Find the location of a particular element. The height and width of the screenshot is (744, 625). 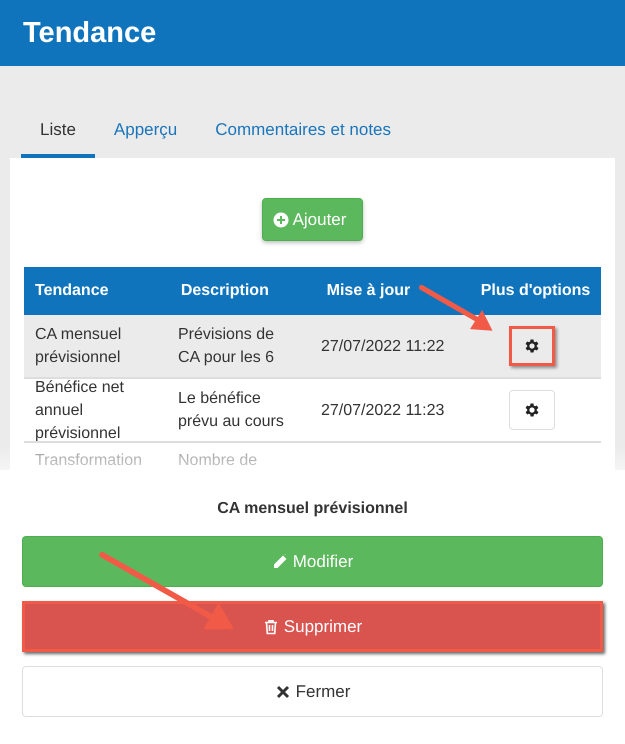

table-cell-text: Bénéfice net annuel prévisionnel is located at coordinates (80, 410).